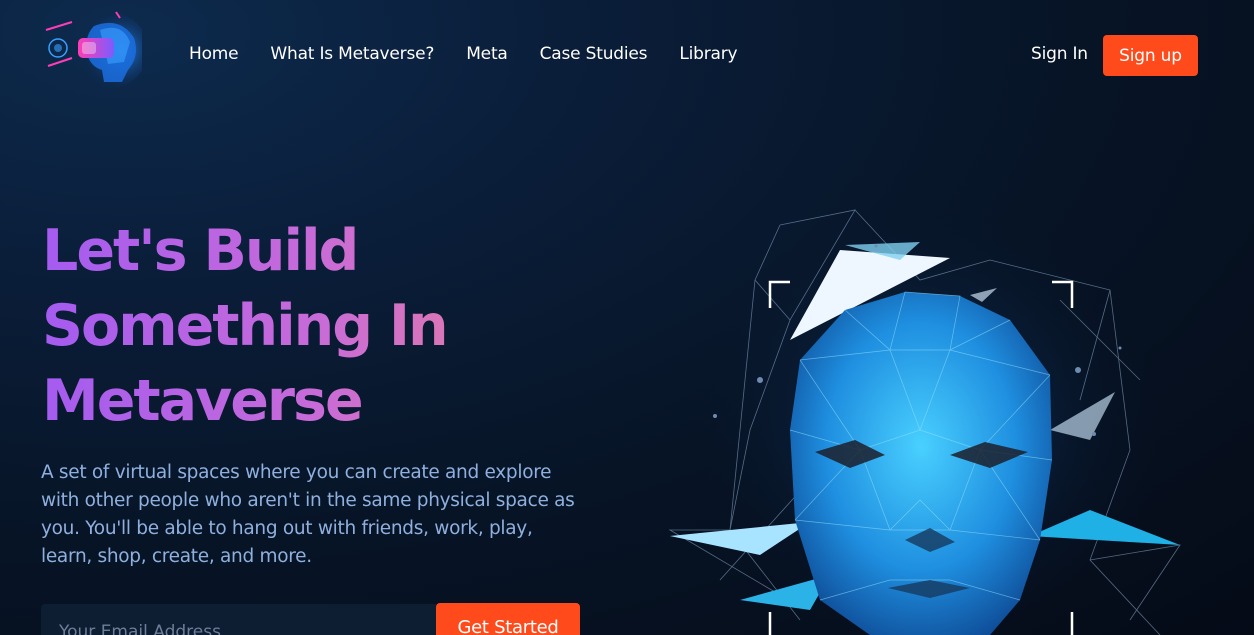 This screenshot has width=1254, height=635. Describe the element at coordinates (202, 401) in the screenshot. I see `hero-headline-line-3: Metaverse` at that location.